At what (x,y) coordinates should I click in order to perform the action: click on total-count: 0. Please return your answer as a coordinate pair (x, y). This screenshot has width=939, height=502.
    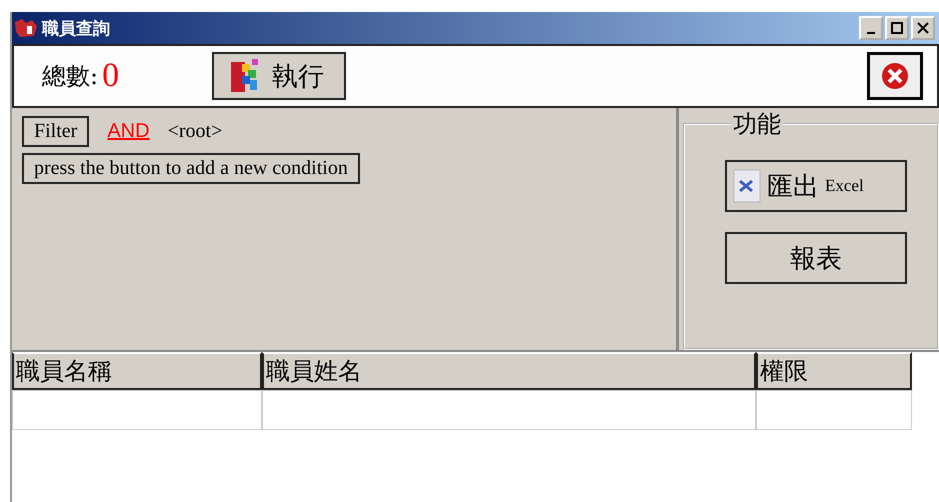
    Looking at the image, I should click on (111, 76).